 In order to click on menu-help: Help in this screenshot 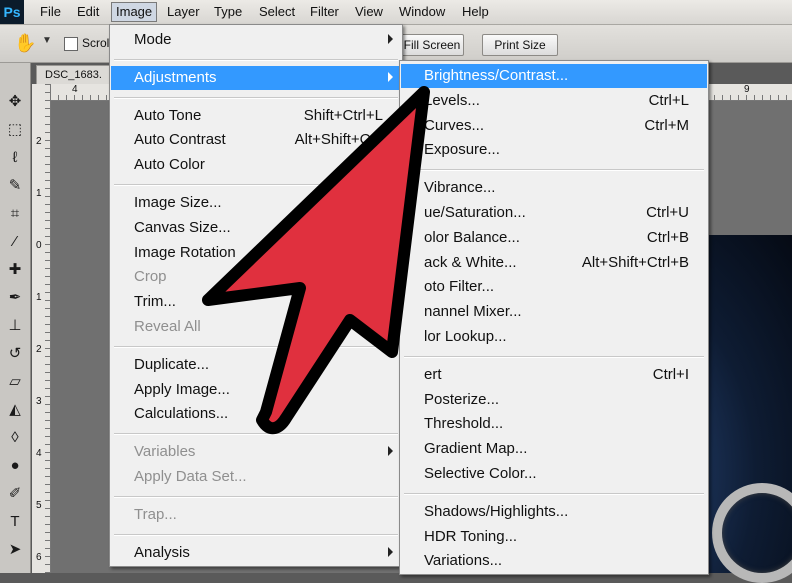, I will do `click(475, 12)`.